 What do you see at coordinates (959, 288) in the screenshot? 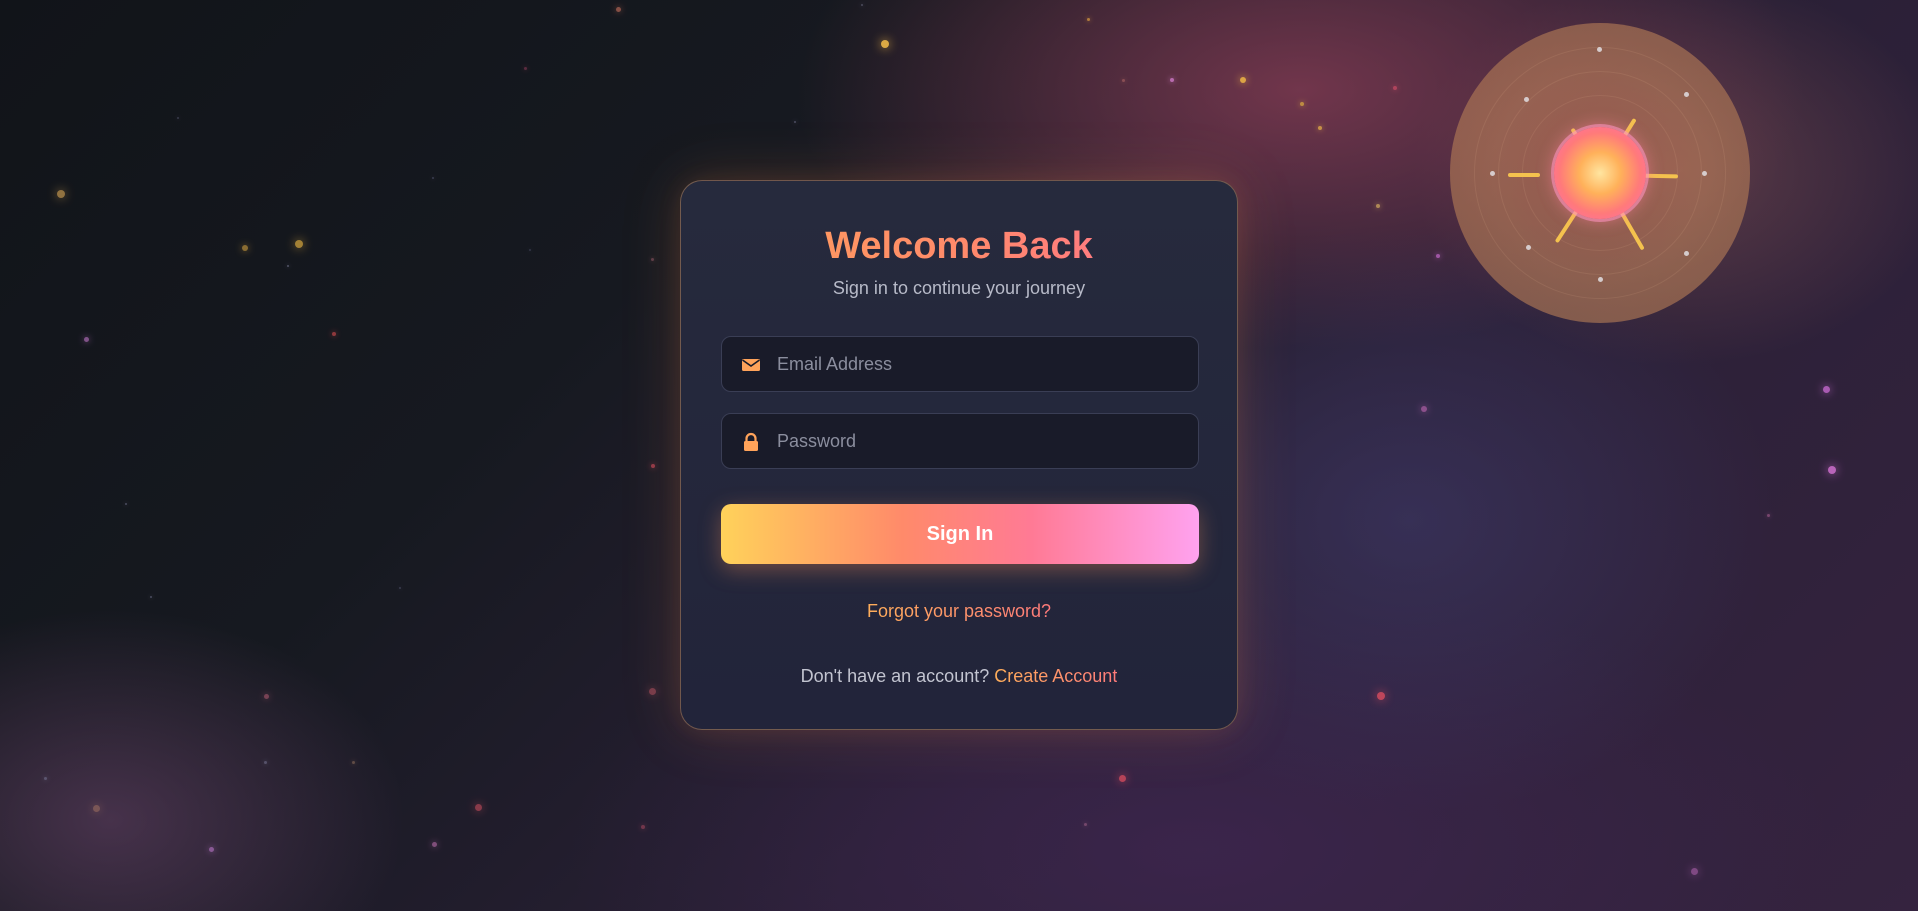
I see `page-subtitle: Sign in to continue your journey` at bounding box center [959, 288].